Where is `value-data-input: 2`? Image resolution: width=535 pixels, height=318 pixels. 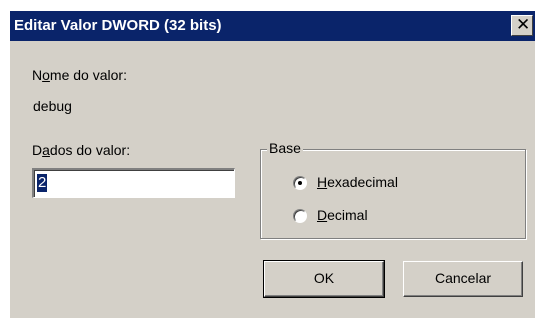
value-data-input: 2 is located at coordinates (133, 183).